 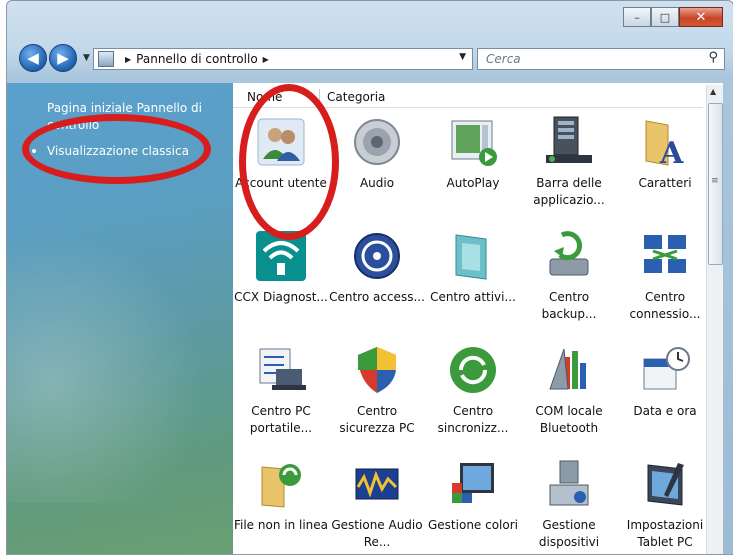 I want to click on item-file-non-in-linea: File non in linea, so click(x=281, y=495).